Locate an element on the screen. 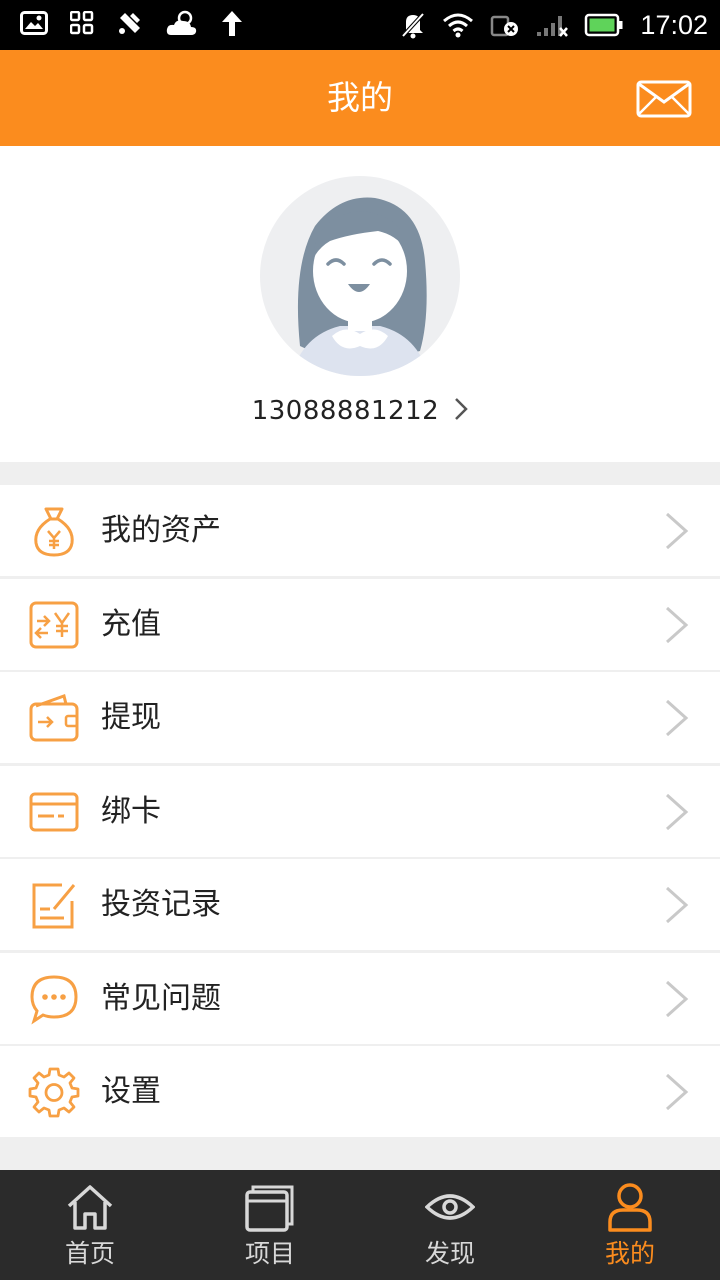  home-icon is located at coordinates (90, 1207).